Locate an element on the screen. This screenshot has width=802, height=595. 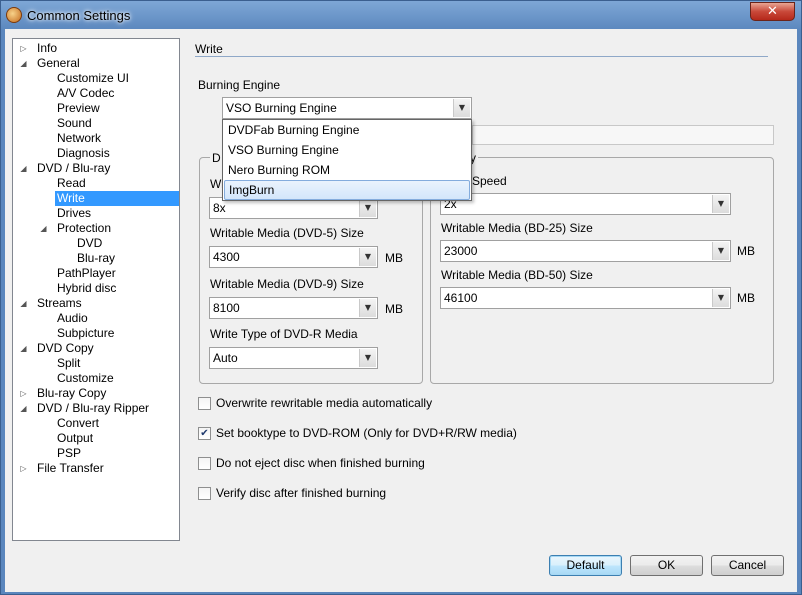
tree-item: PSP is located at coordinates (69, 453).